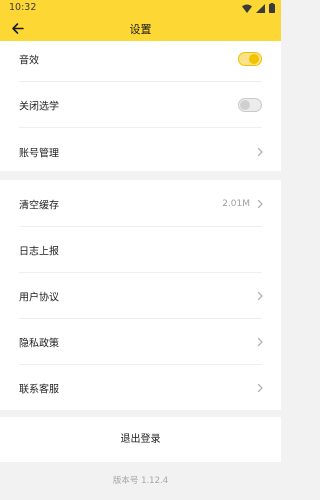 Image resolution: width=320 pixels, height=500 pixels. Describe the element at coordinates (140, 249) in the screenshot. I see `log-report-row: 日志上报` at that location.